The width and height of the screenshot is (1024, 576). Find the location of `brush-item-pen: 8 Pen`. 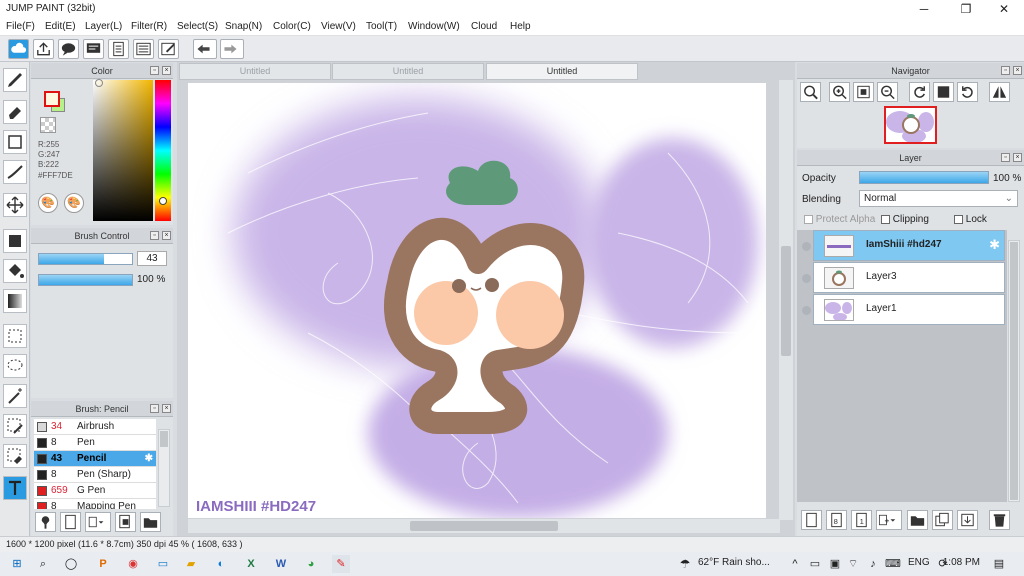

brush-item-pen: 8 Pen is located at coordinates (95, 443).